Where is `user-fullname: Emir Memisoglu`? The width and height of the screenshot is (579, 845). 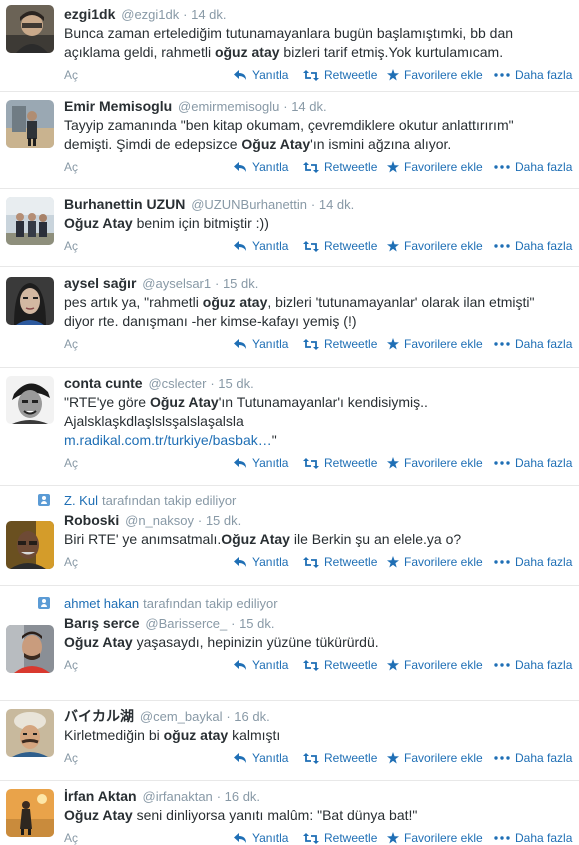
user-fullname: Emir Memisoglu is located at coordinates (118, 106).